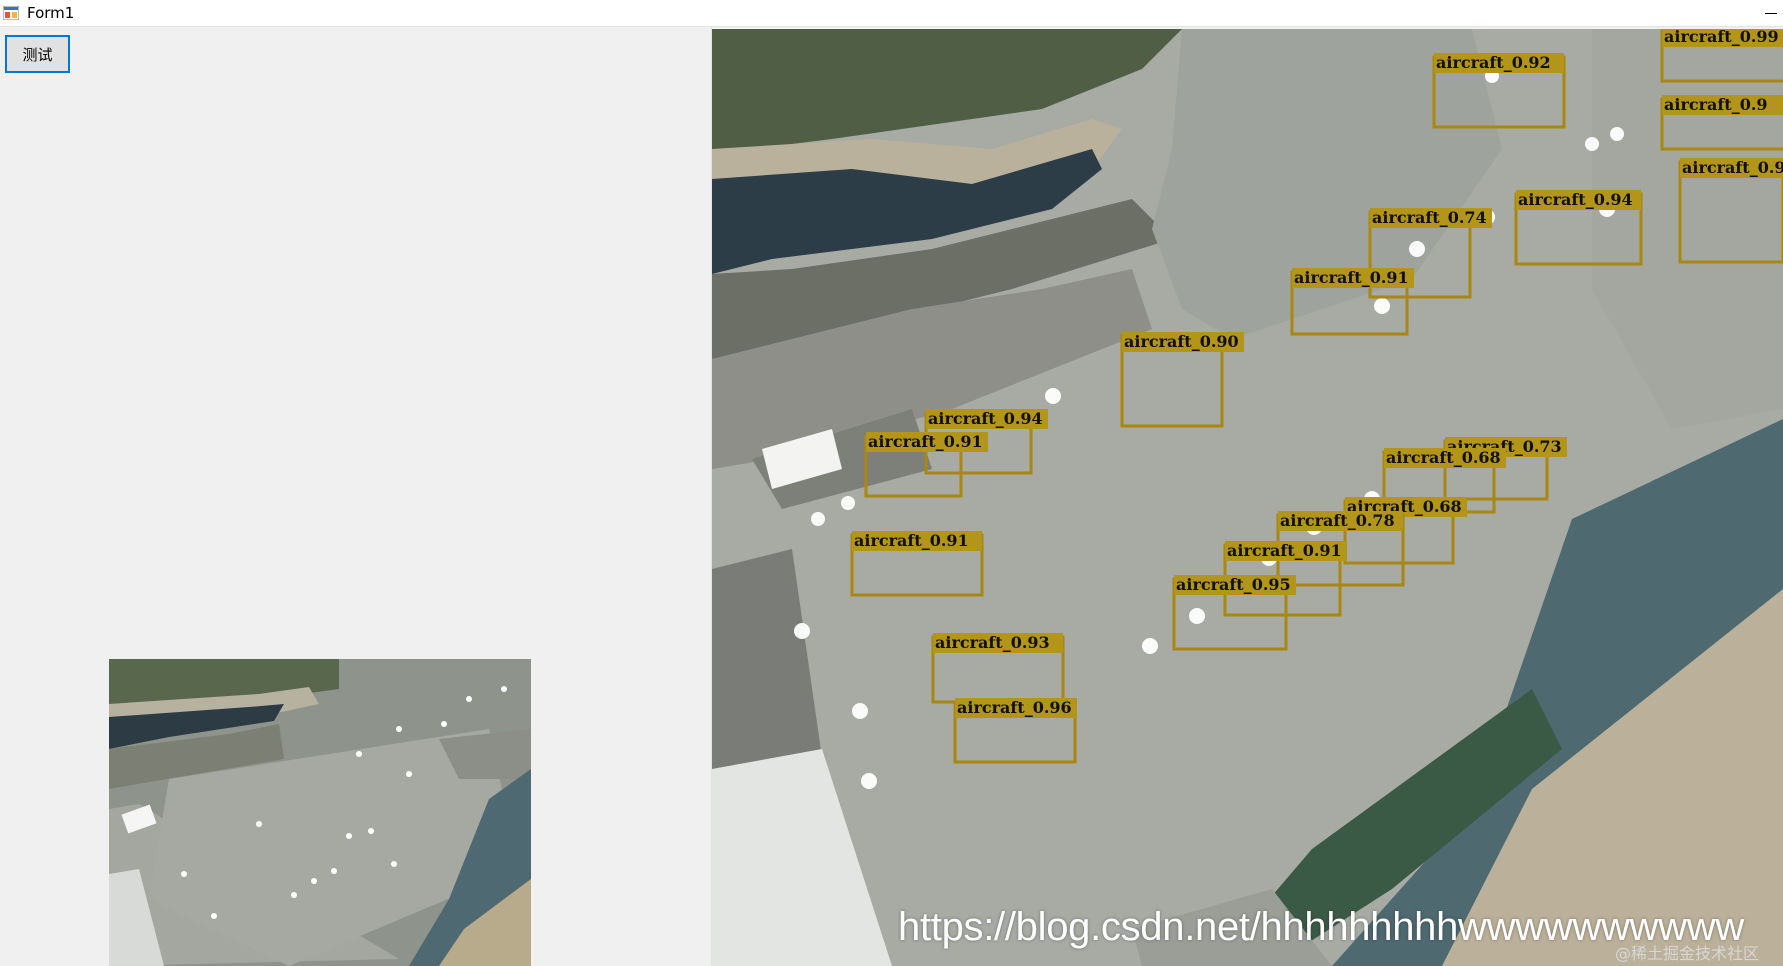  What do you see at coordinates (891, 13) in the screenshot?
I see `title-bar: Form1` at bounding box center [891, 13].